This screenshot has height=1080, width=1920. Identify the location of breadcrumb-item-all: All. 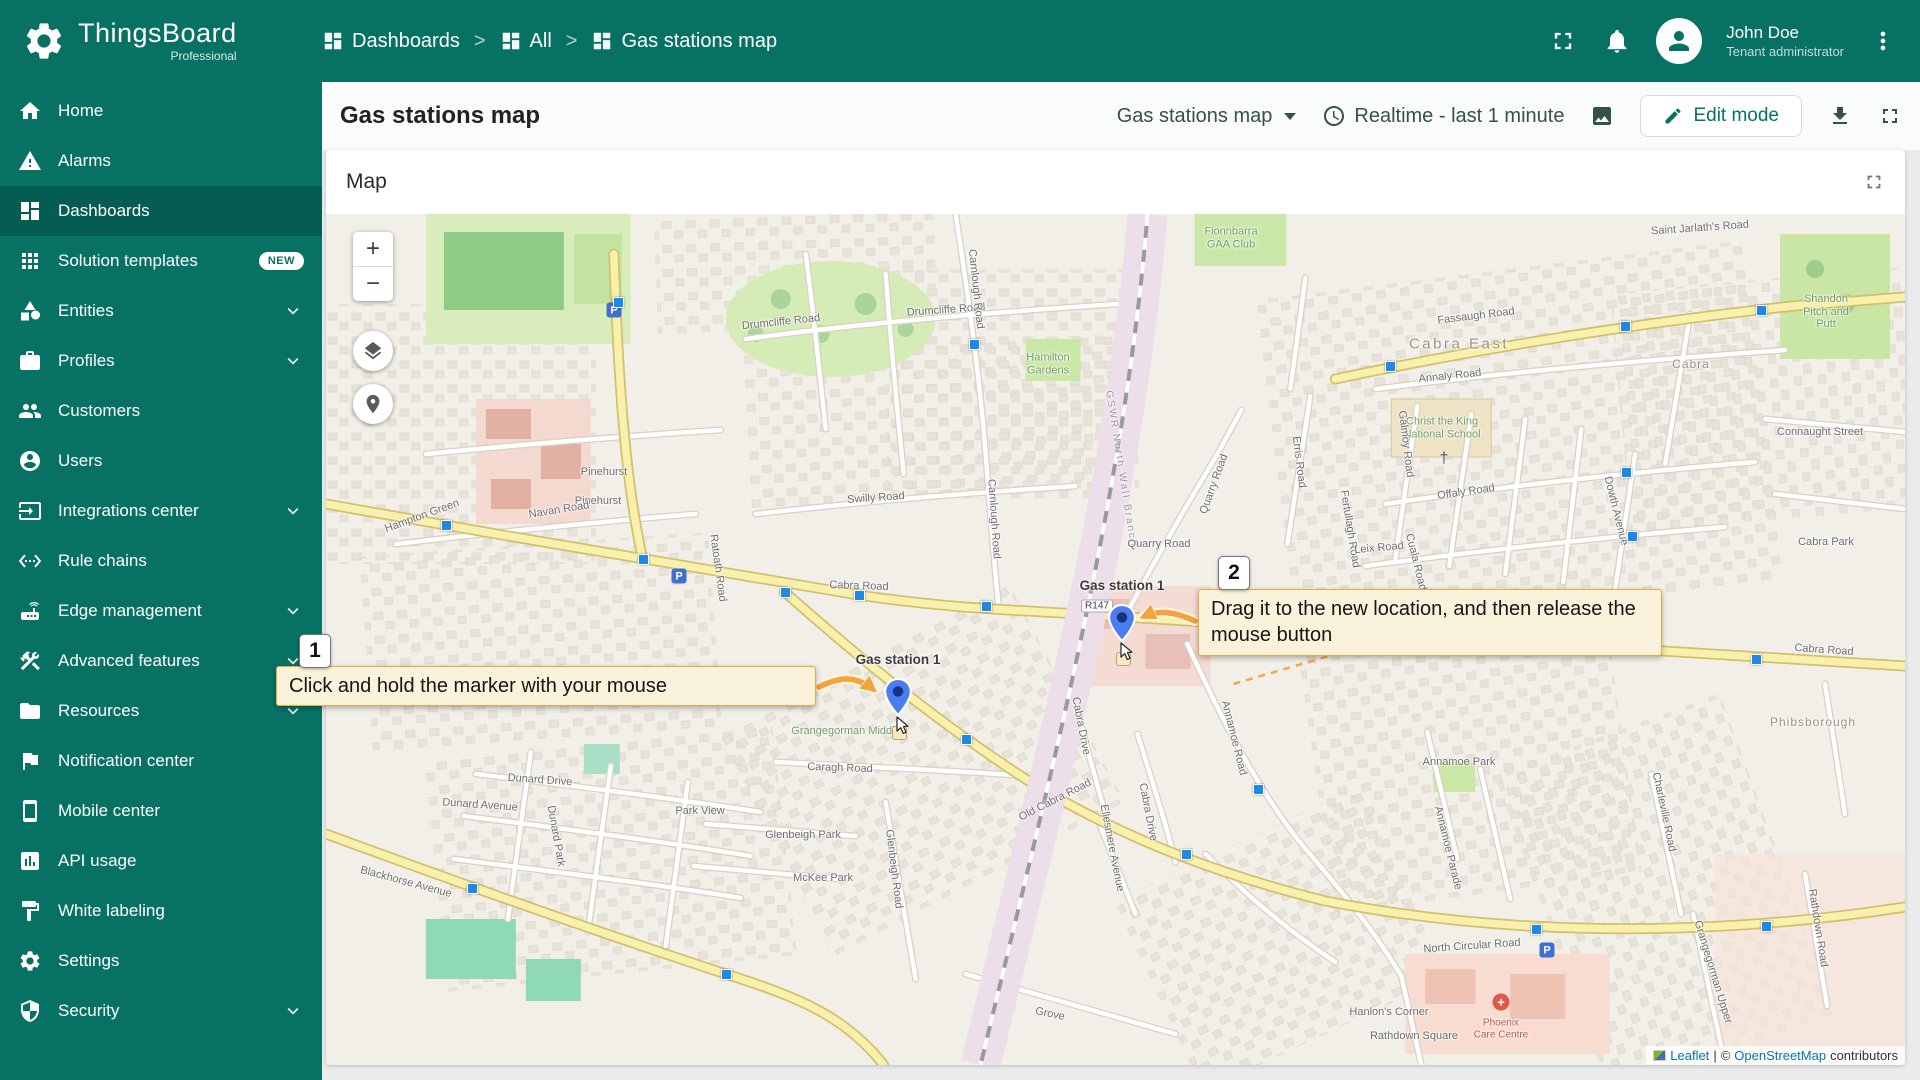
(526, 41).